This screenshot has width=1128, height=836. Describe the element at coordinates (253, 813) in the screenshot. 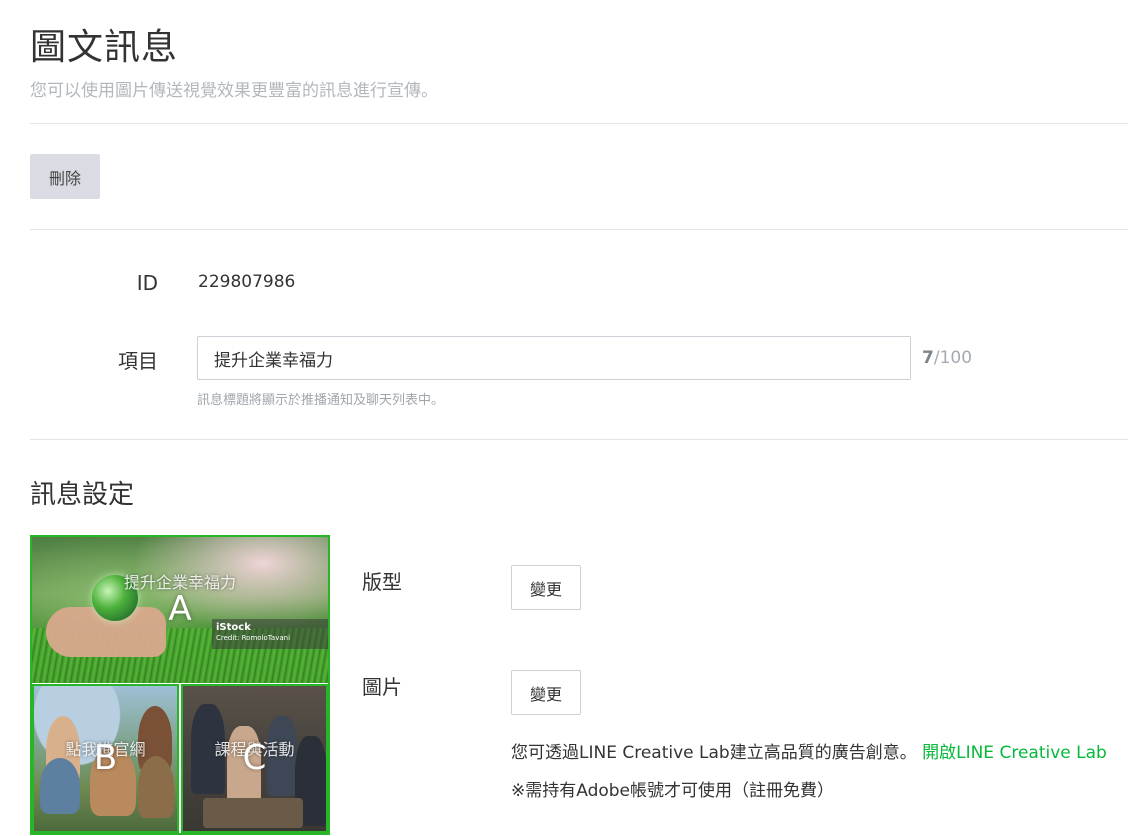

I see `table-surface` at that location.